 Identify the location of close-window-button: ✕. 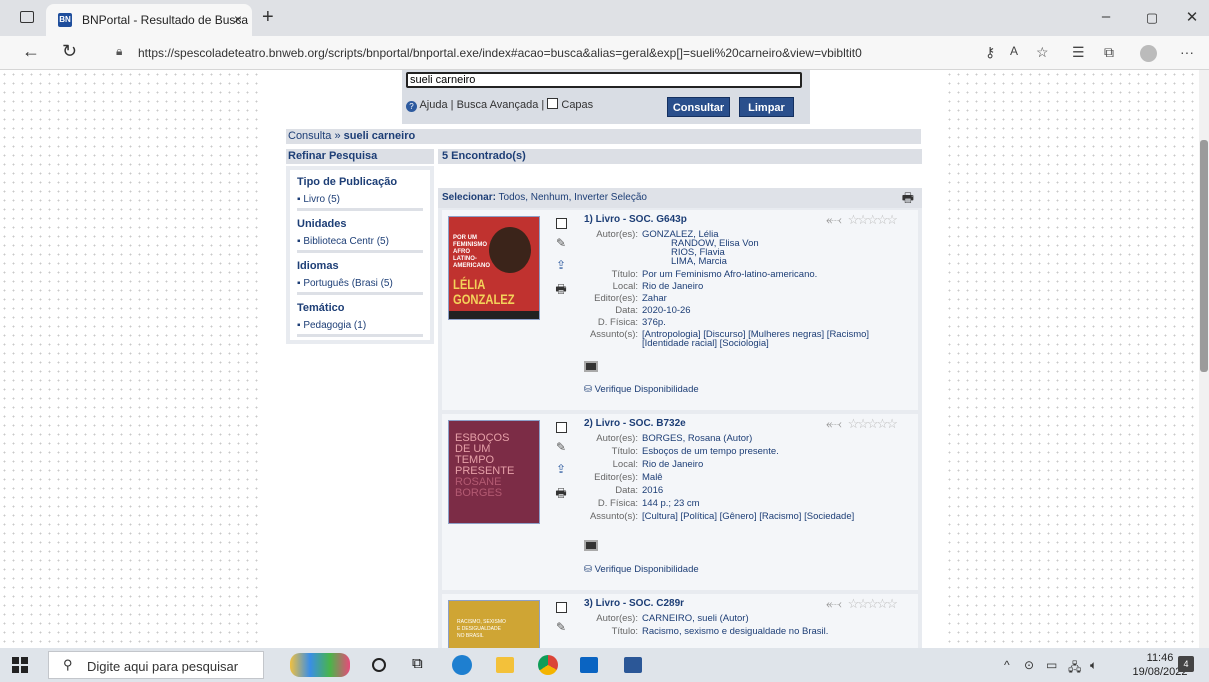
(1192, 17).